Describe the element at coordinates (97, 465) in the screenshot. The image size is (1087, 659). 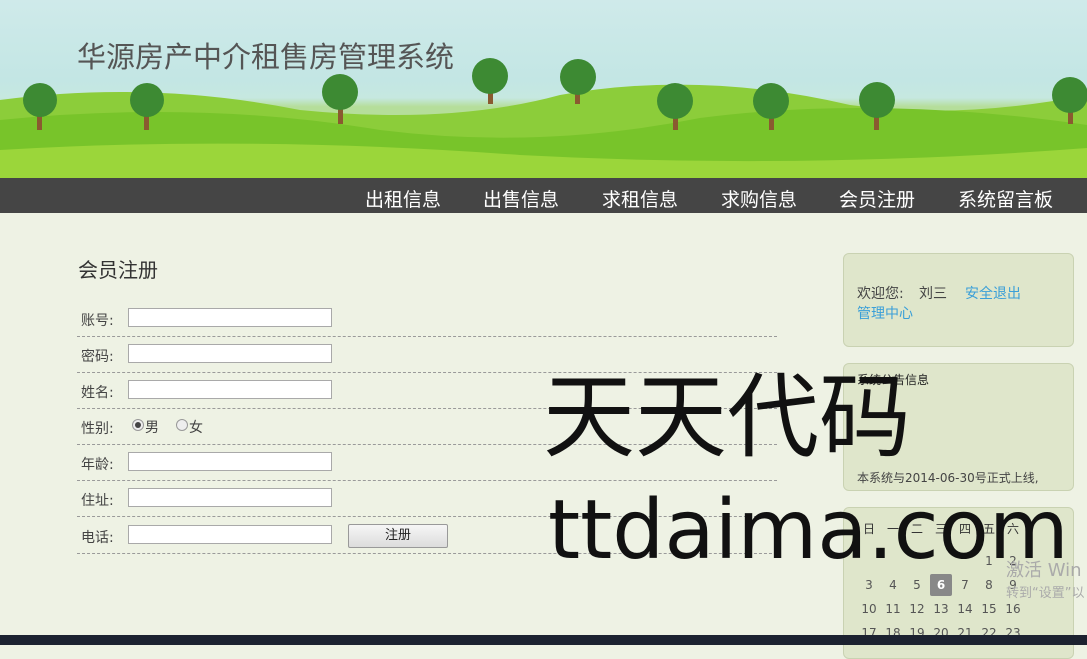
I see `age-label: 年龄:` at that location.